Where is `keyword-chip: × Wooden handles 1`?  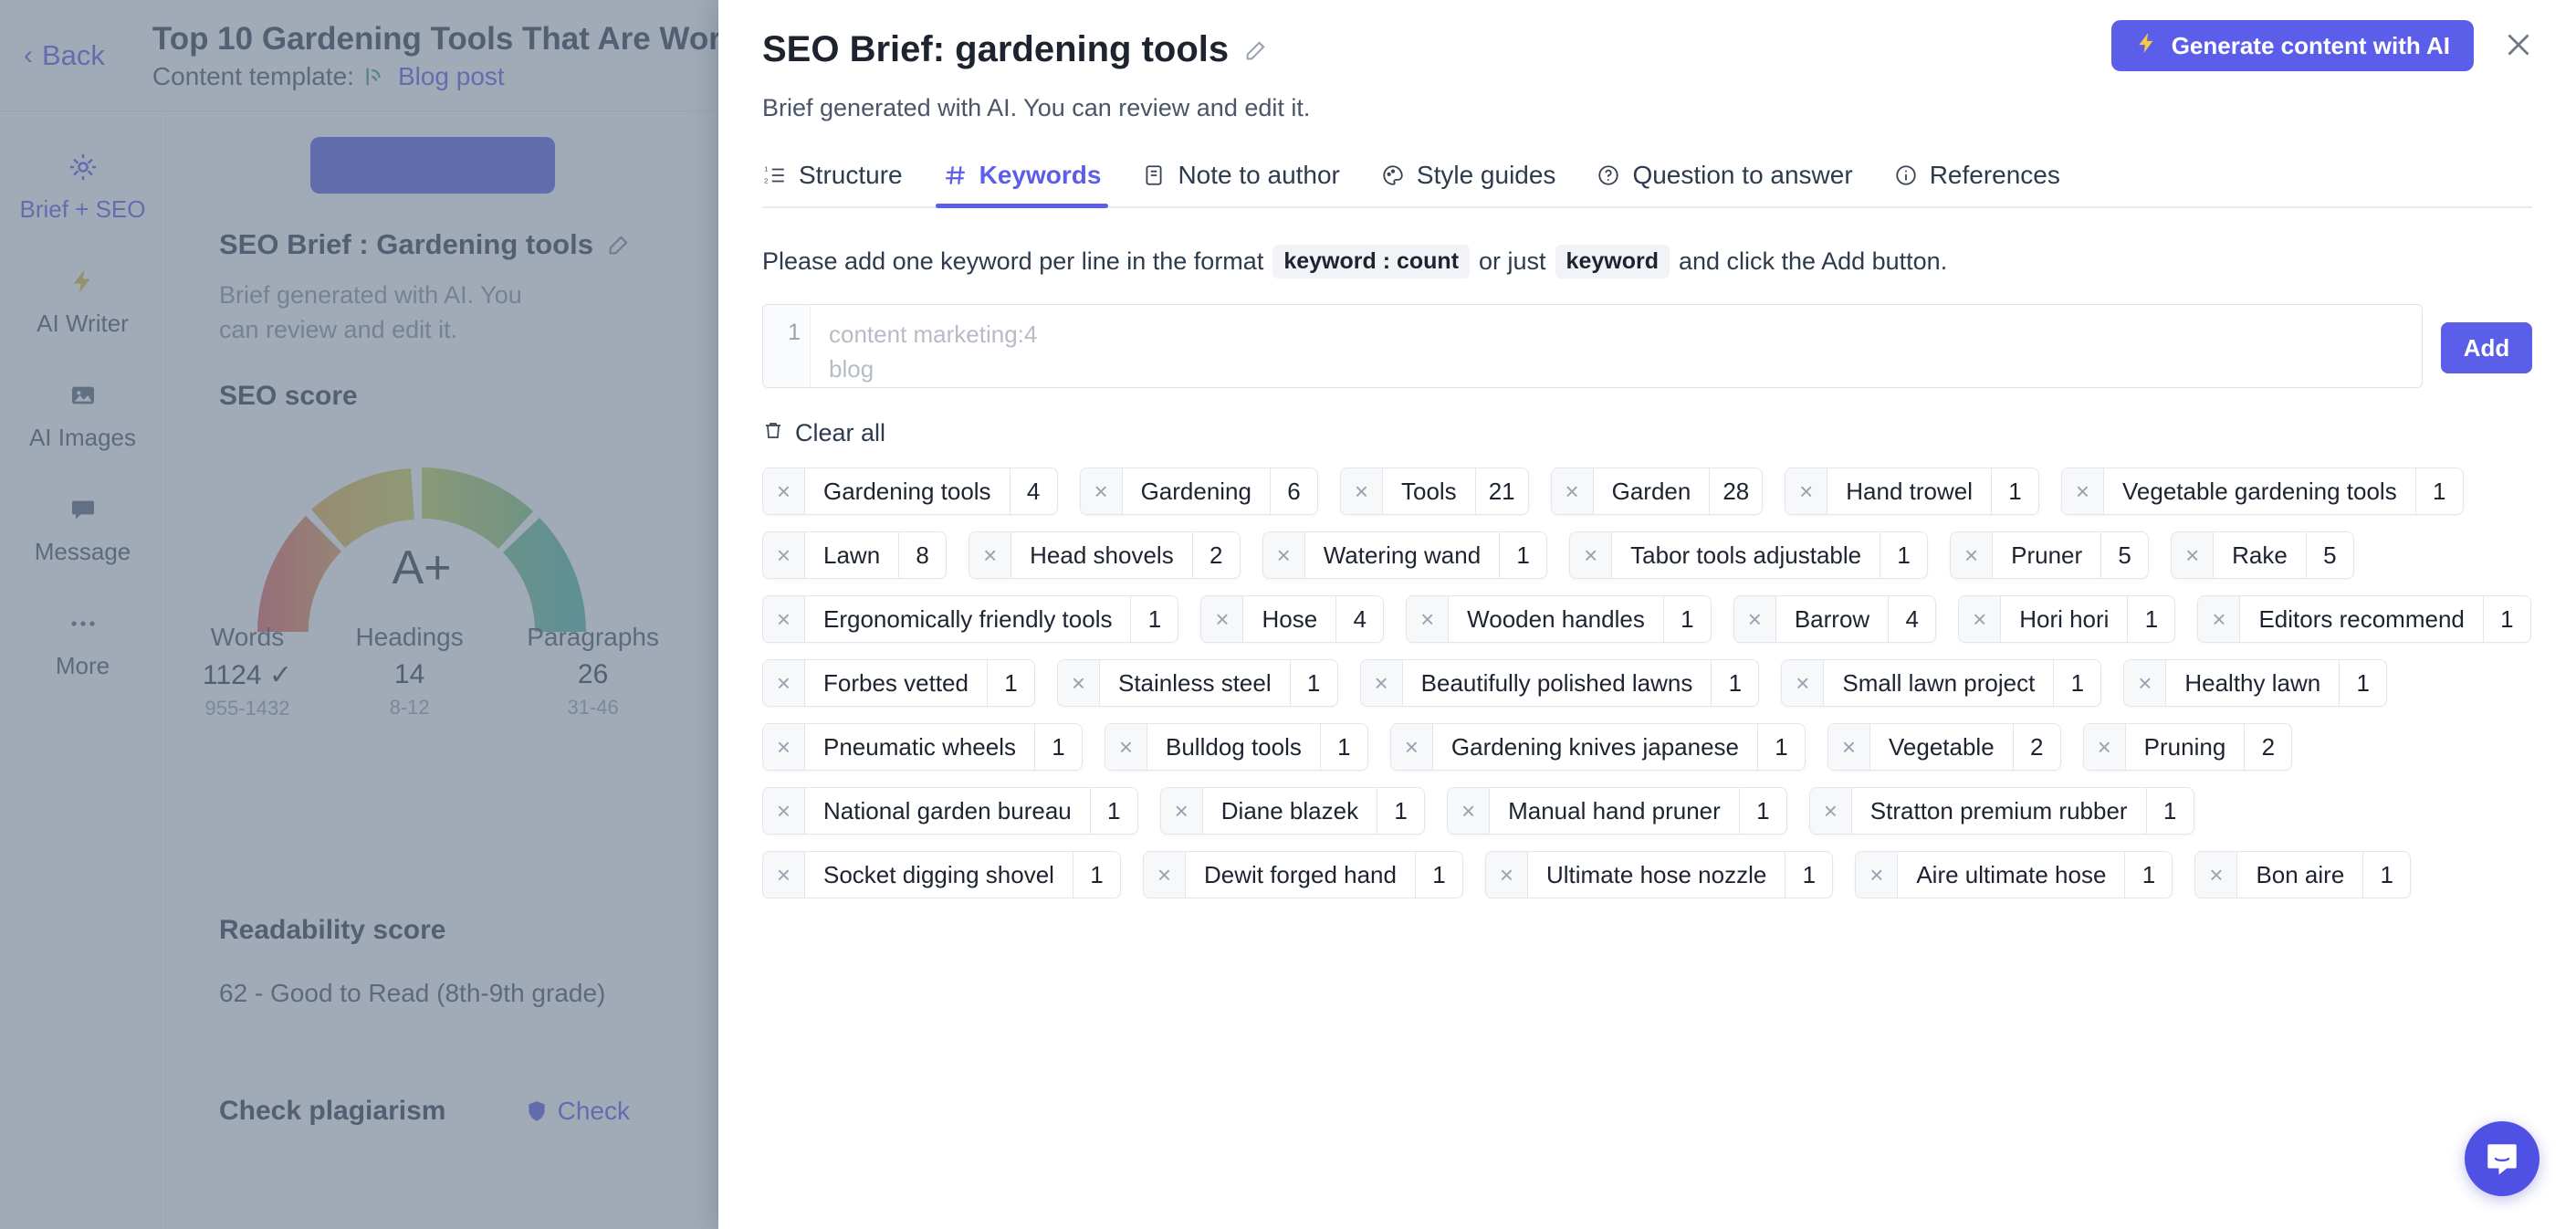
keyword-chip: × Wooden handles 1 is located at coordinates (1559, 619).